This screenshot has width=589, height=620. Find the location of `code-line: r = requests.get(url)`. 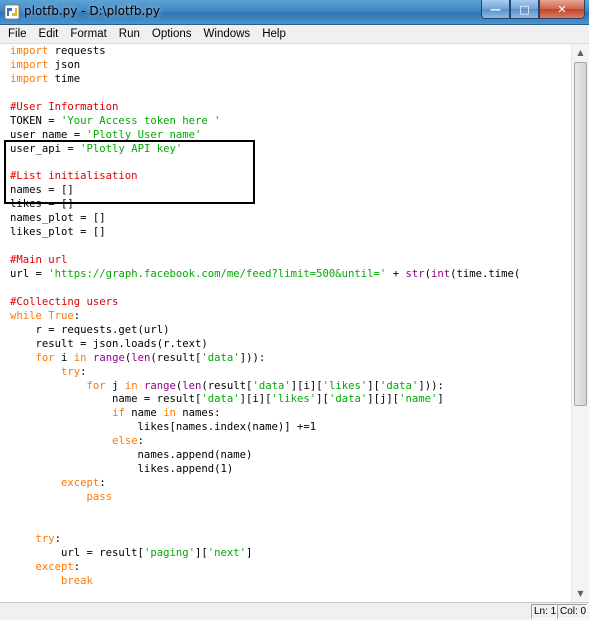

code-line: r = requests.get(url) is located at coordinates (265, 331).